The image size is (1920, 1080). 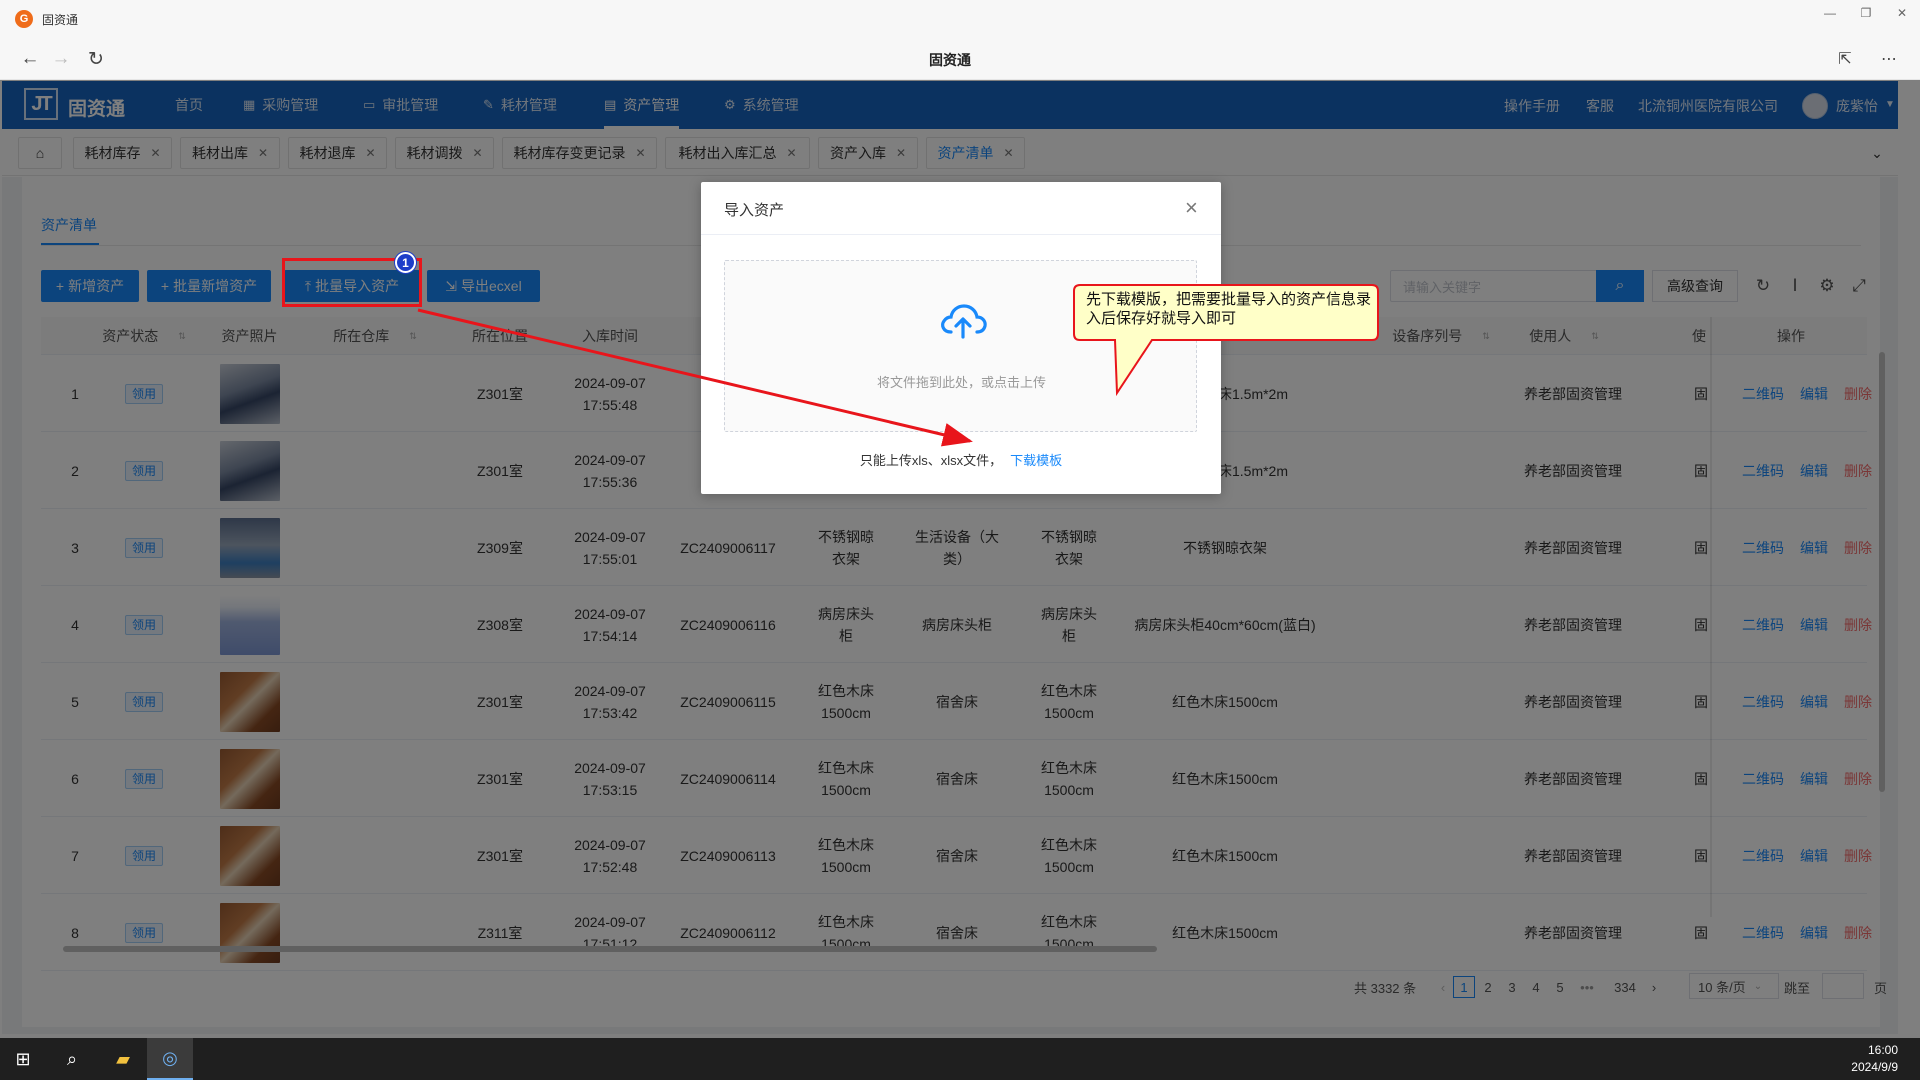 What do you see at coordinates (72, 1059) in the screenshot?
I see `search-icon: ⌕` at bounding box center [72, 1059].